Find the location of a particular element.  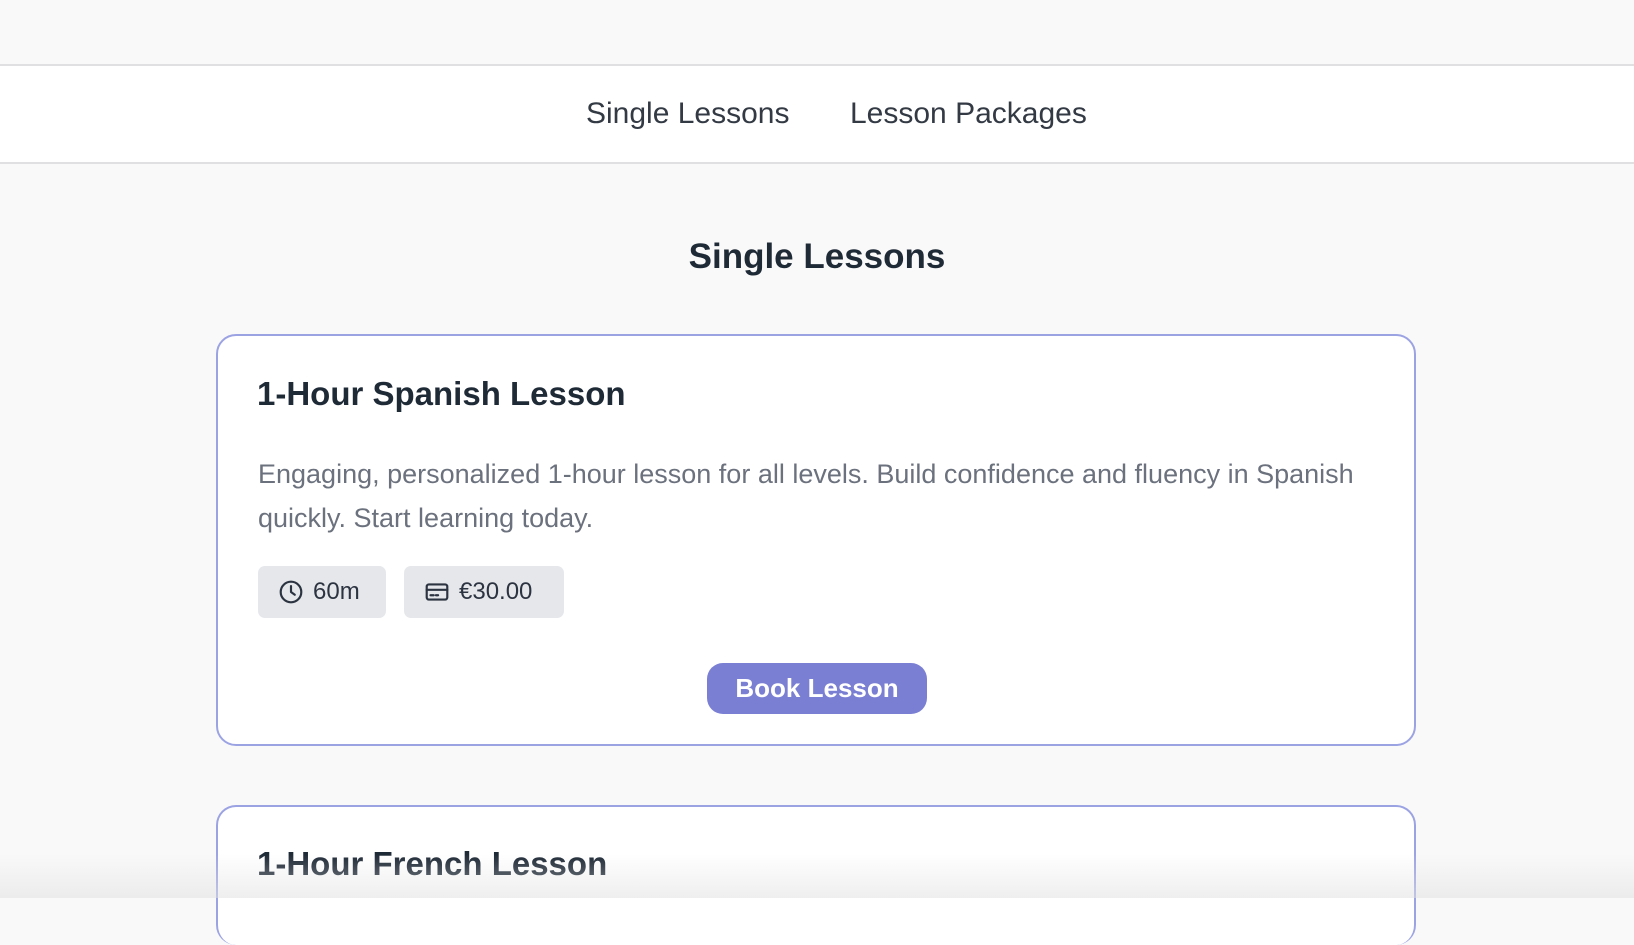

tab-single-lessons: Single Lessons is located at coordinates (687, 114).